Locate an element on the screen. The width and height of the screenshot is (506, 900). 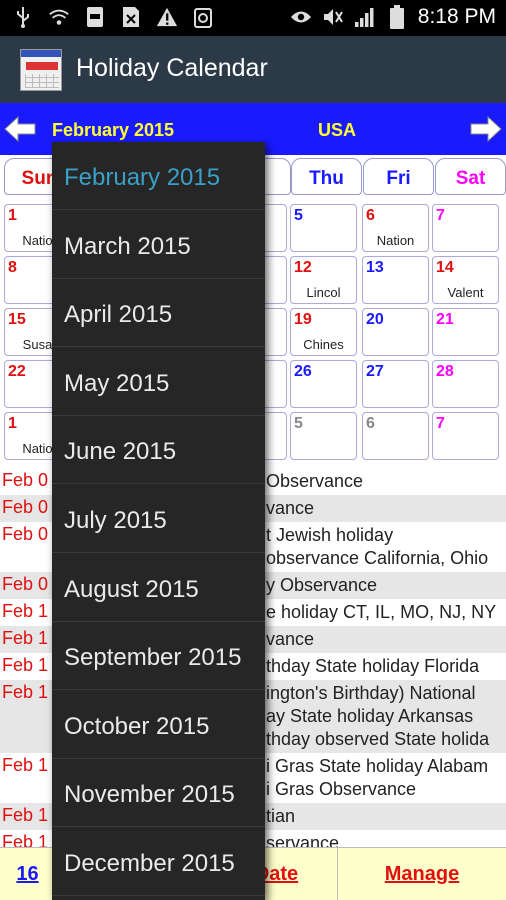
dropdown-month-item: July 2015 is located at coordinates (158, 519).